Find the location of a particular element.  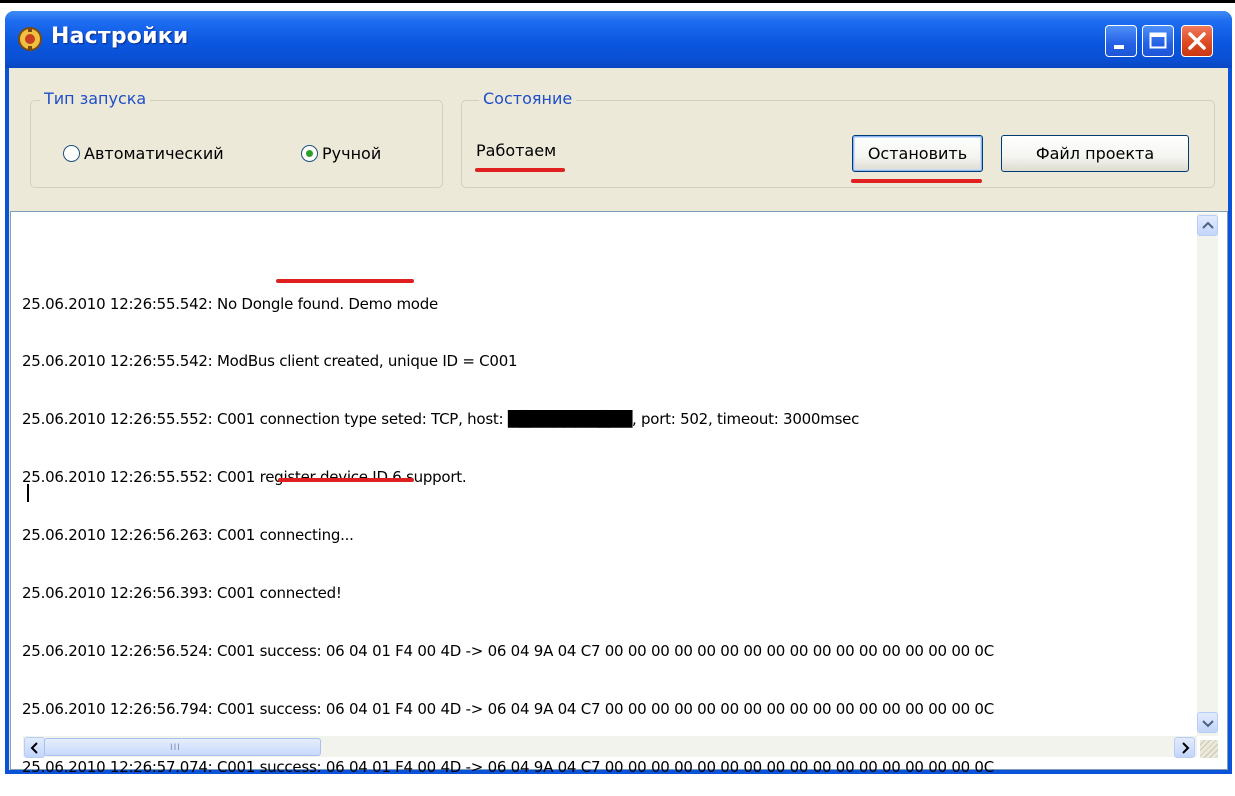

annotation-underline-stop is located at coordinates (916, 181).